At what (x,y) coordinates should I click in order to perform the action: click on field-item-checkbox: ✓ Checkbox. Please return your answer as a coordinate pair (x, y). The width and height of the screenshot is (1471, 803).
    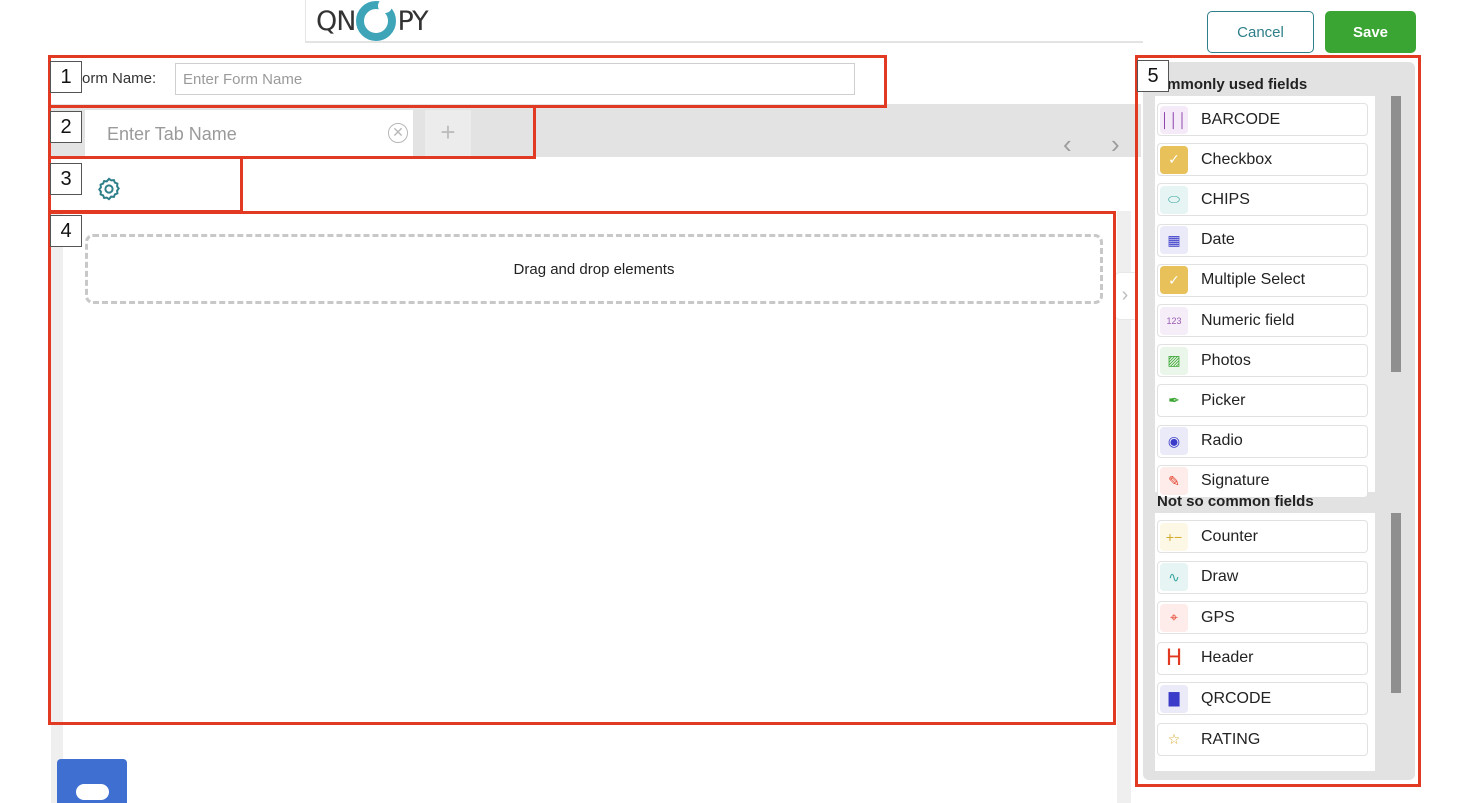
    Looking at the image, I should click on (1262, 160).